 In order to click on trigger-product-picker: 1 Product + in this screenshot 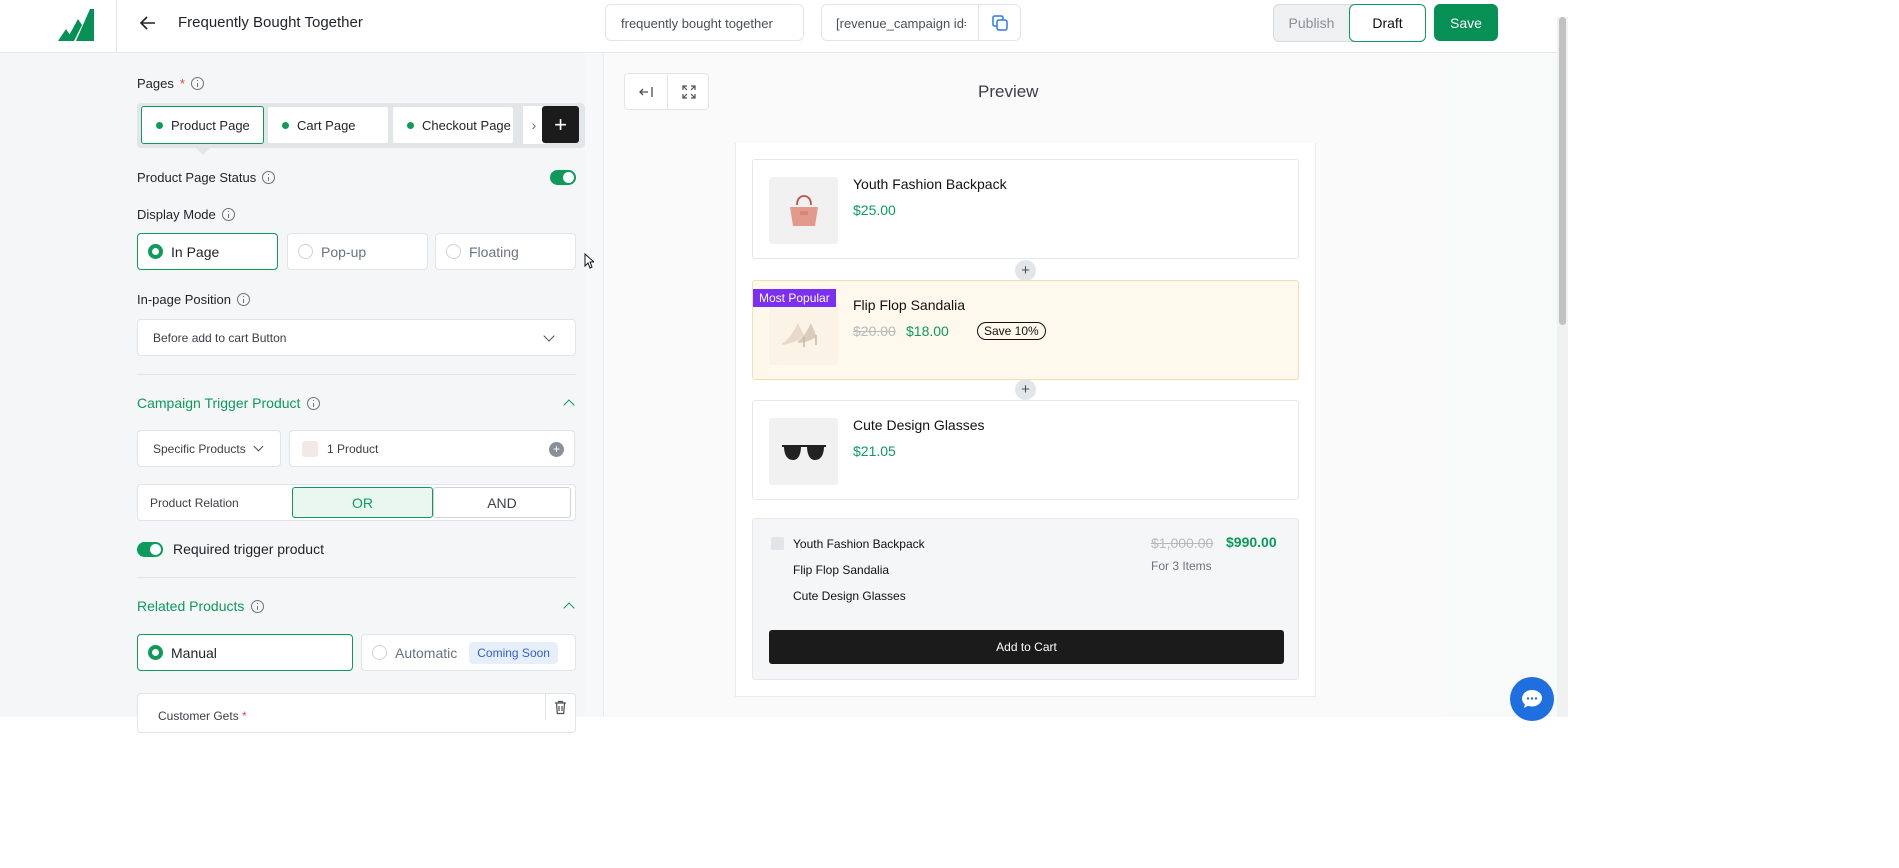, I will do `click(432, 448)`.